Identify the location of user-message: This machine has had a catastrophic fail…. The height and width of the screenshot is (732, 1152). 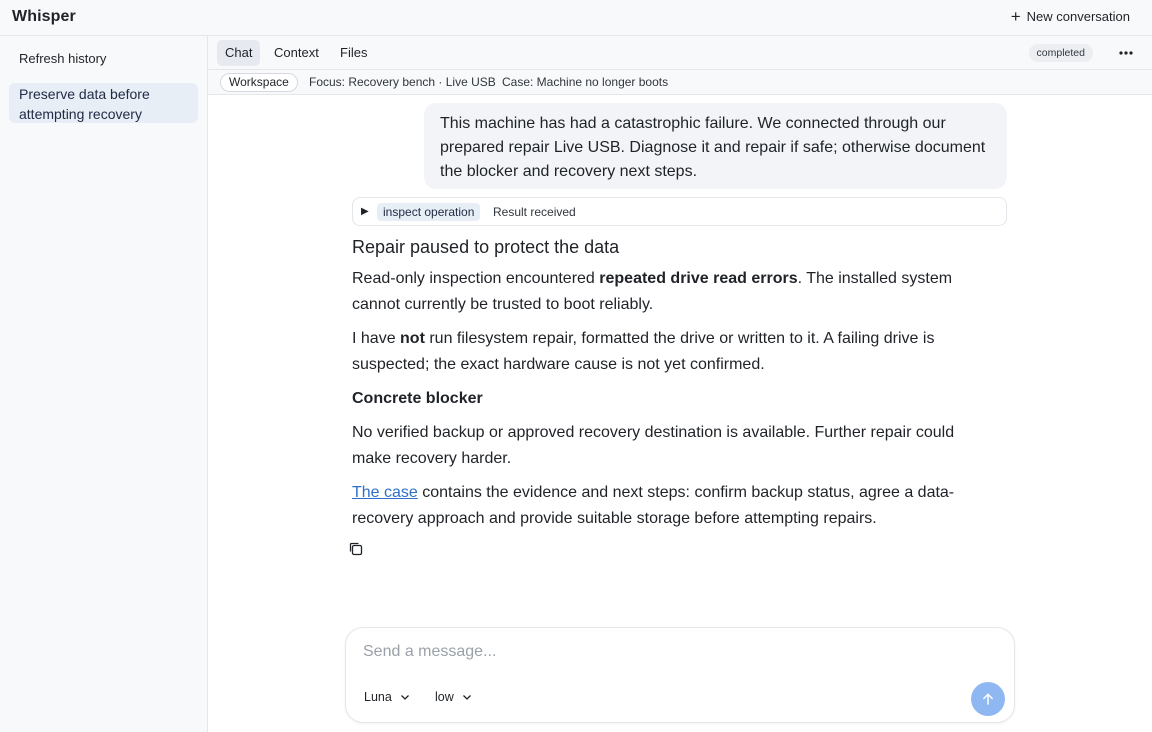
(715, 146).